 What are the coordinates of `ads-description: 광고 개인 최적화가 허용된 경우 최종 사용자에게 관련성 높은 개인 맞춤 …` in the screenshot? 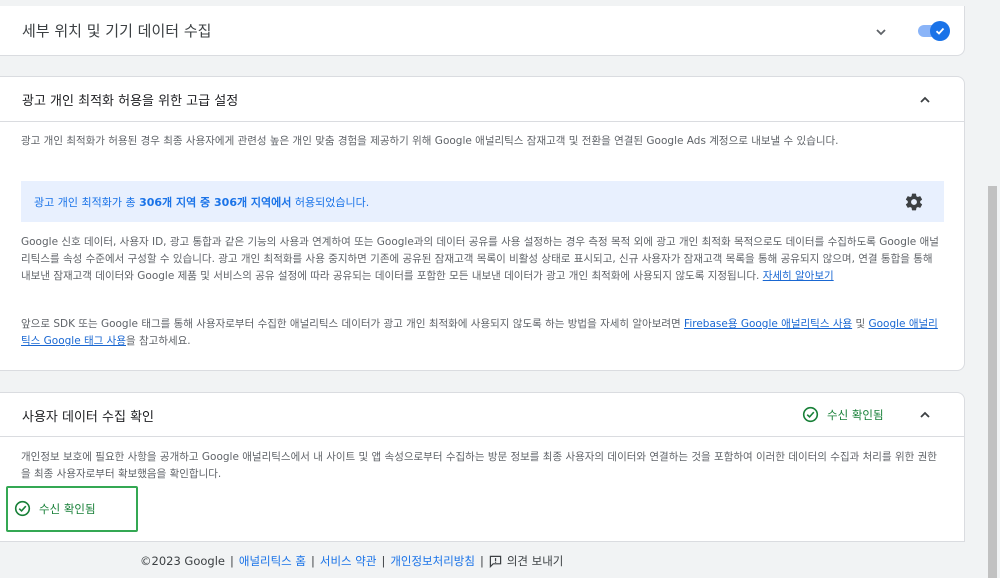 It's located at (430, 141).